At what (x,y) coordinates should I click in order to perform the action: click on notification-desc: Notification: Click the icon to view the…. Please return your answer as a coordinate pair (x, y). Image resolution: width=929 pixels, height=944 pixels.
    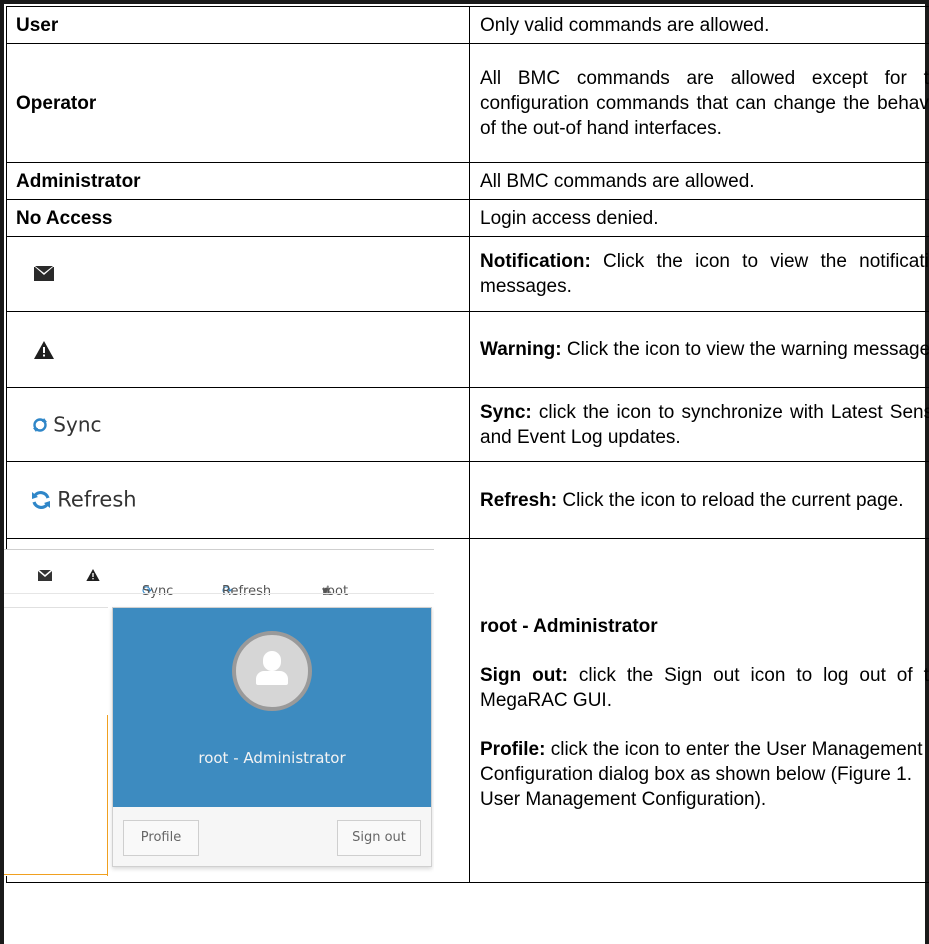
    Looking at the image, I should click on (699, 274).